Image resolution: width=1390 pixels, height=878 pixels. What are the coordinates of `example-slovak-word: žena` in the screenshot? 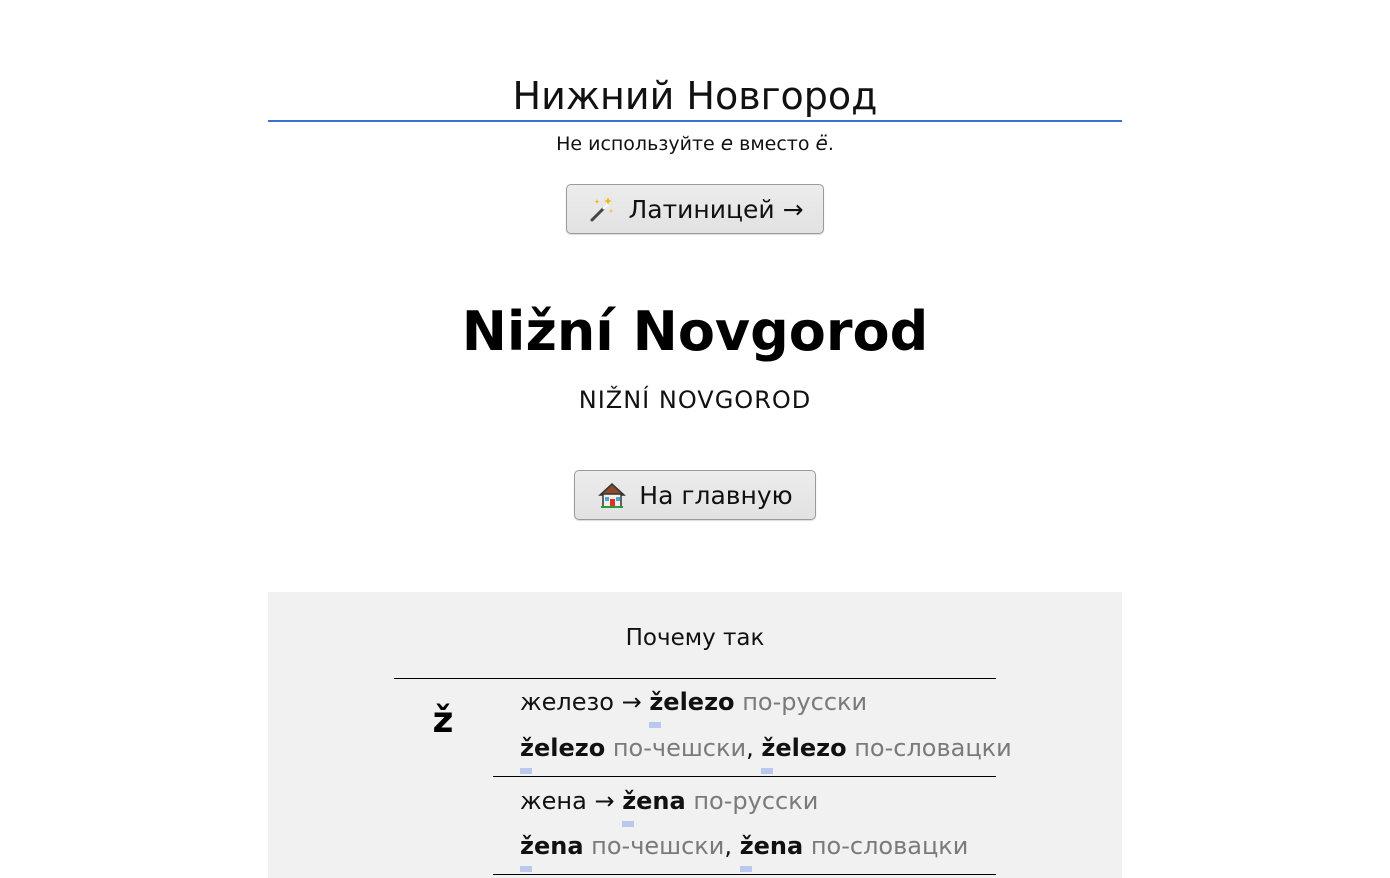 It's located at (771, 852).